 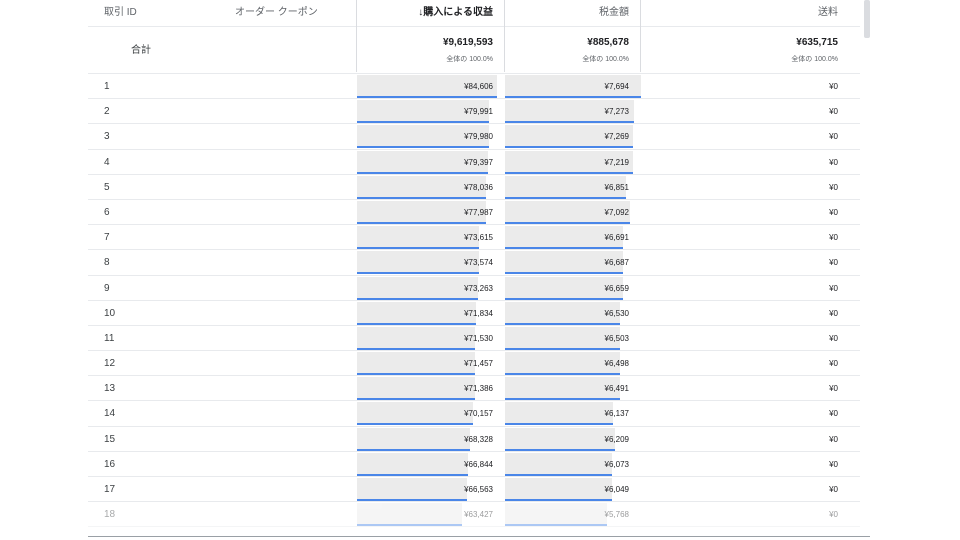 What do you see at coordinates (478, 238) in the screenshot?
I see `revenue-value: ¥73,615` at bounding box center [478, 238].